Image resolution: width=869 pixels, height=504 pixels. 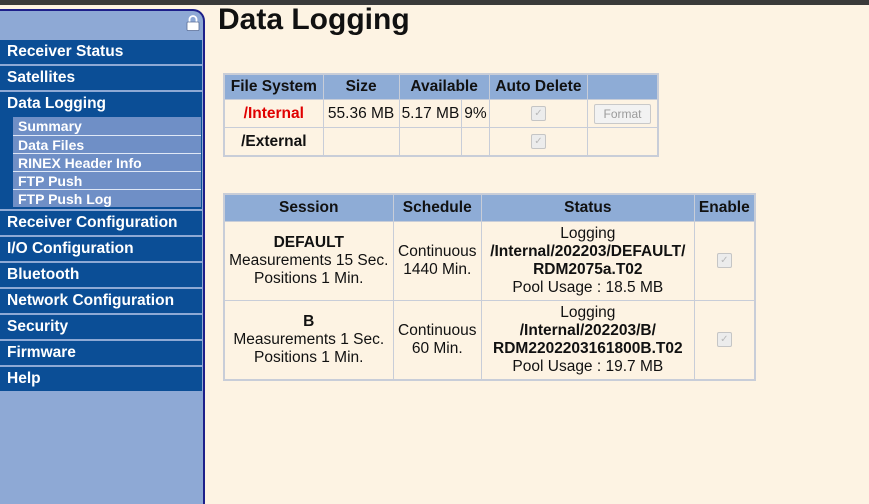 What do you see at coordinates (273, 142) in the screenshot?
I see `file-system-name: /External` at bounding box center [273, 142].